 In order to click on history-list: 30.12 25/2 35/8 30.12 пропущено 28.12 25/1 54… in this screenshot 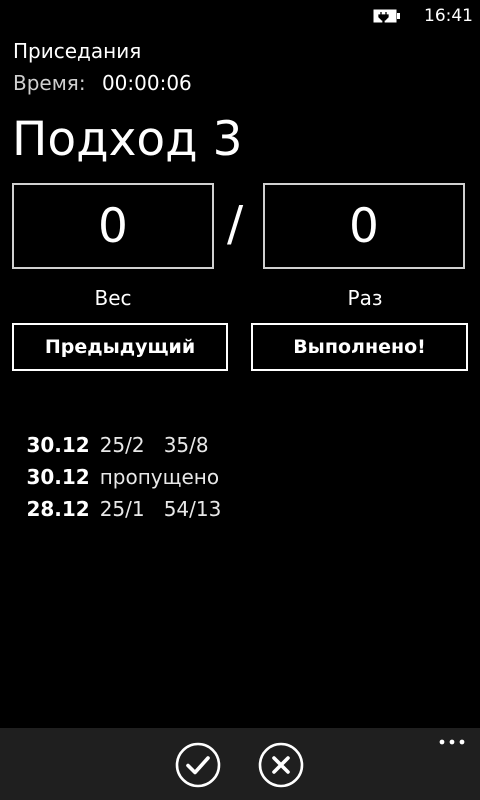, I will do `click(111, 459)`.